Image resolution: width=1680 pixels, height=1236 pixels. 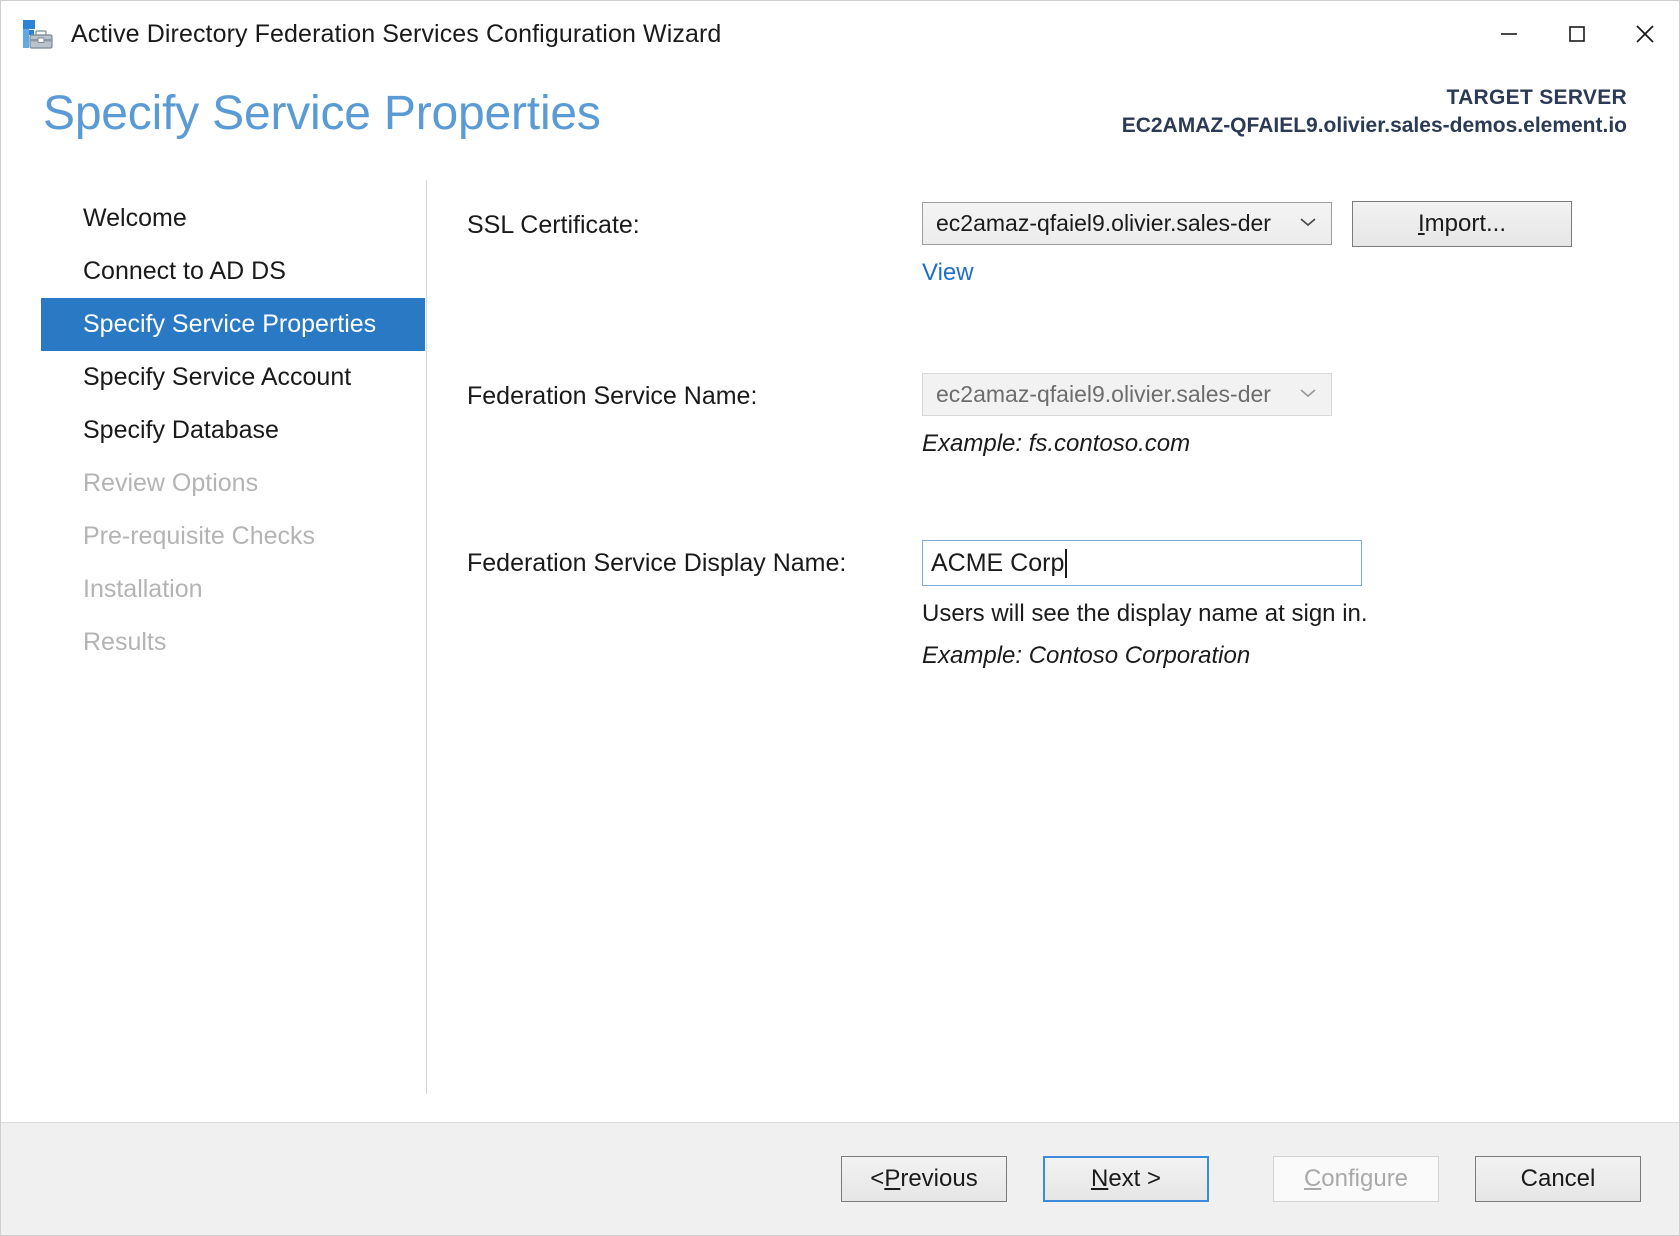 I want to click on minimize-icon, so click(x=1509, y=34).